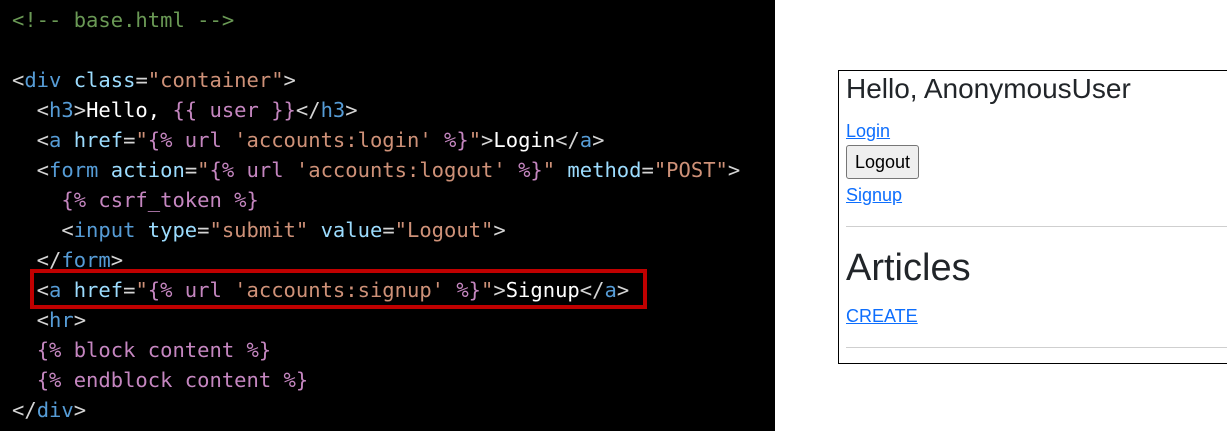 Image resolution: width=1227 pixels, height=431 pixels. I want to click on code-token: form, so click(74, 170).